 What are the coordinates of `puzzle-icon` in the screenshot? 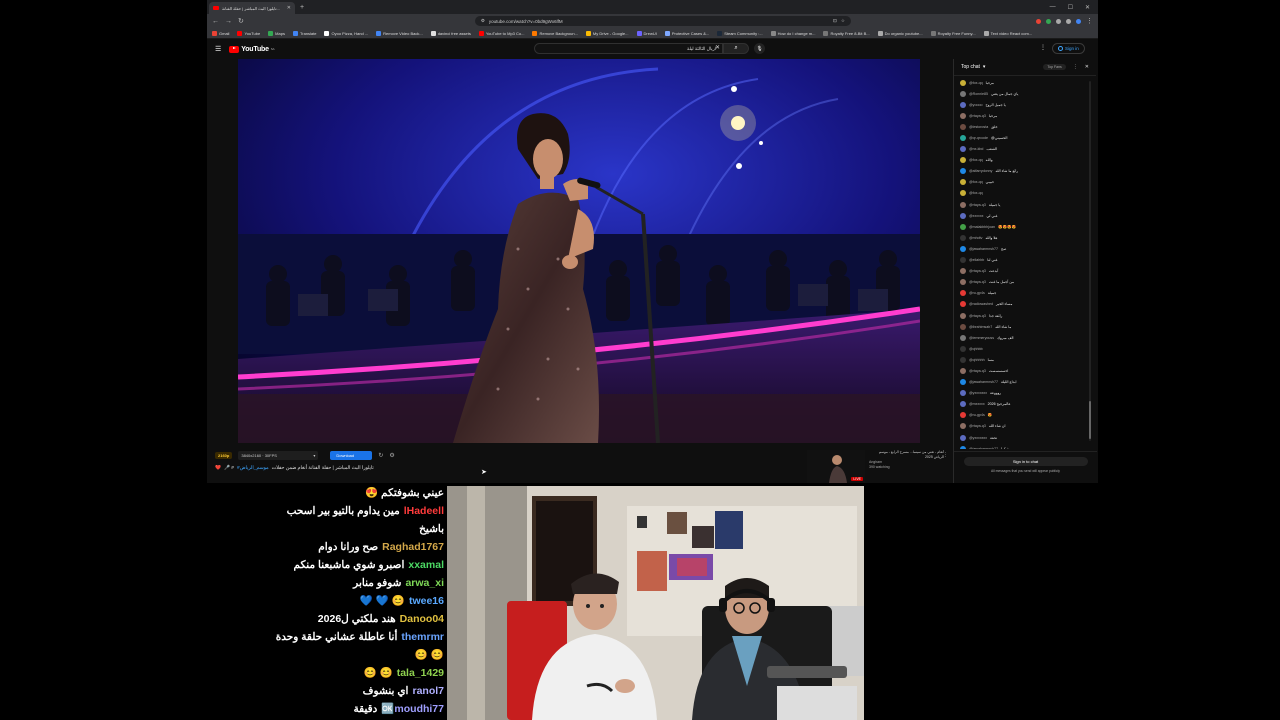 It's located at (1068, 21).